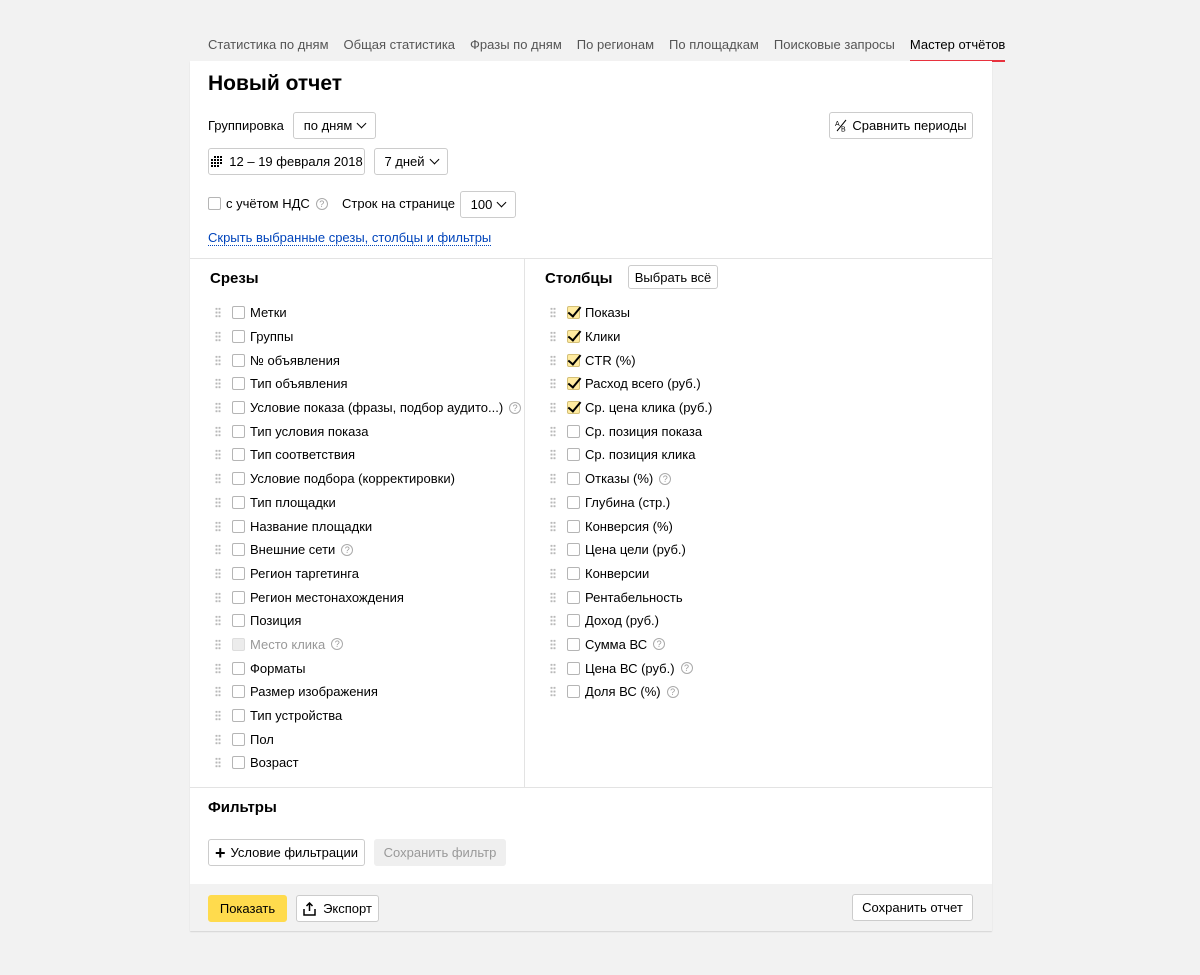 The height and width of the screenshot is (975, 1200). Describe the element at coordinates (631, 574) in the screenshot. I see `columns-item: Конверсии` at that location.